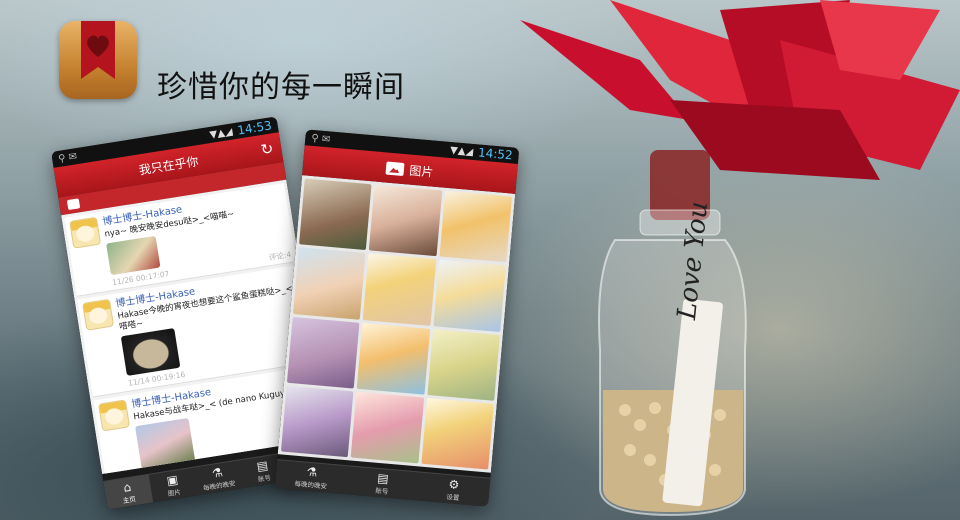 The image size is (960, 520). What do you see at coordinates (266, 149) in the screenshot?
I see `refresh-icon: ↻` at bounding box center [266, 149].